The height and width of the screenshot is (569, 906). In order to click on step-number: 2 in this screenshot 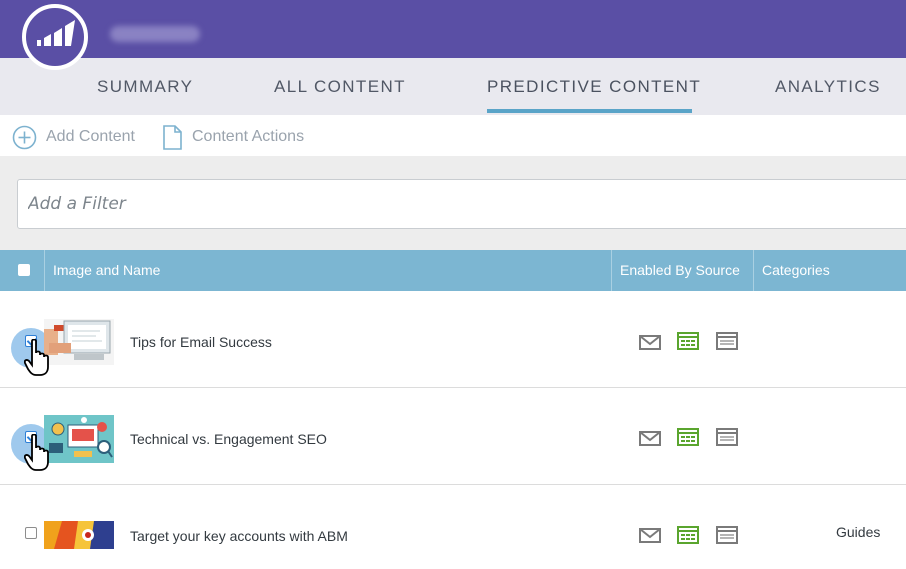, I will do `click(39, 463)`.